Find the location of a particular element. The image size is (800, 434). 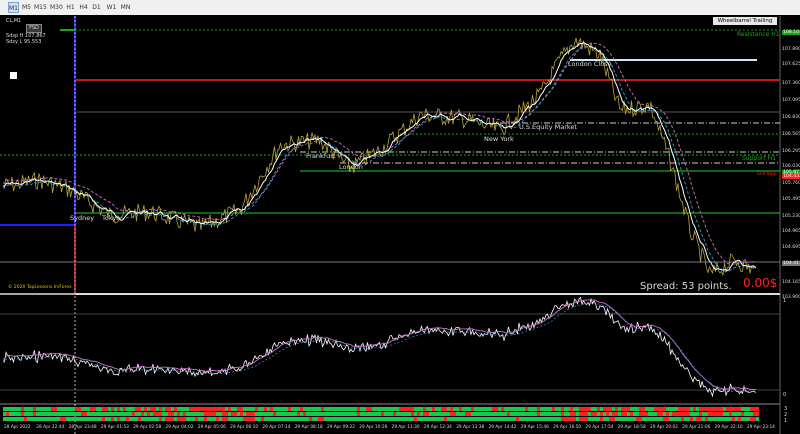

time-tick: 29 Apr 12:34 is located at coordinates (437, 427).